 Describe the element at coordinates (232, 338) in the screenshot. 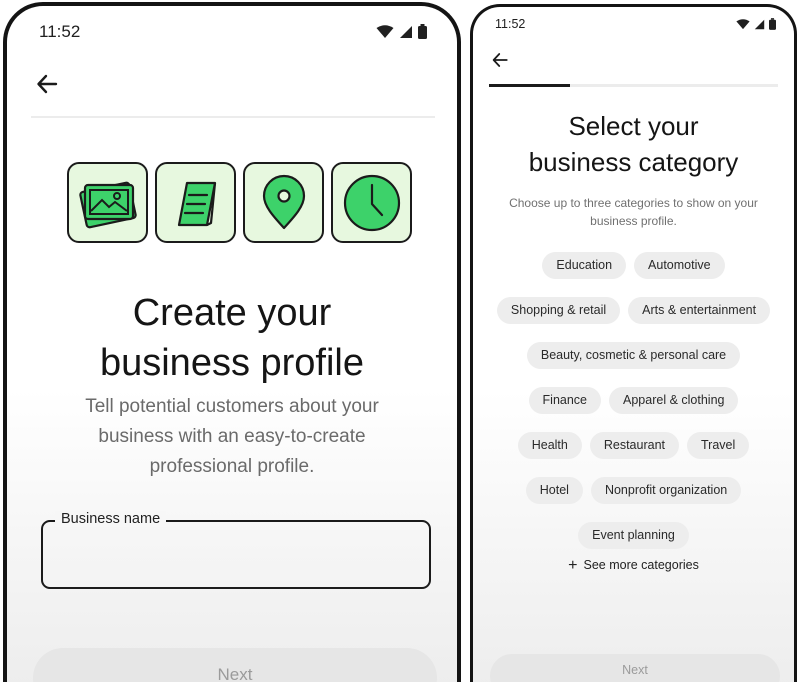

I see `page-title: Create your business profile` at that location.